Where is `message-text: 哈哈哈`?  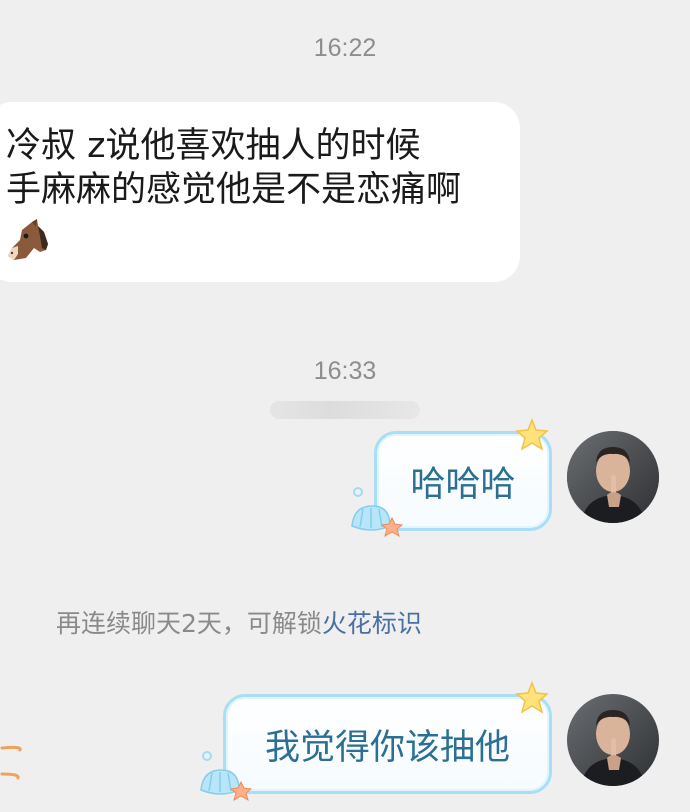 message-text: 哈哈哈 is located at coordinates (463, 484).